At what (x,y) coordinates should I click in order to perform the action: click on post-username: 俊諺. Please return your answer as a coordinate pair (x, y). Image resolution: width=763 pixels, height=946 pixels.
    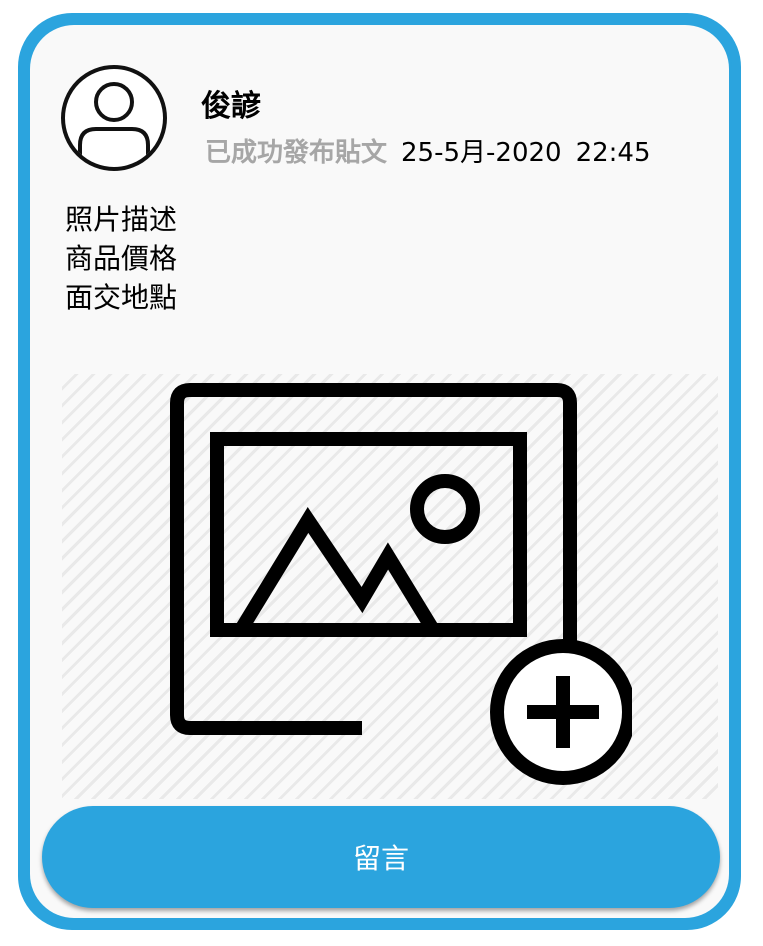
    Looking at the image, I should click on (231, 106).